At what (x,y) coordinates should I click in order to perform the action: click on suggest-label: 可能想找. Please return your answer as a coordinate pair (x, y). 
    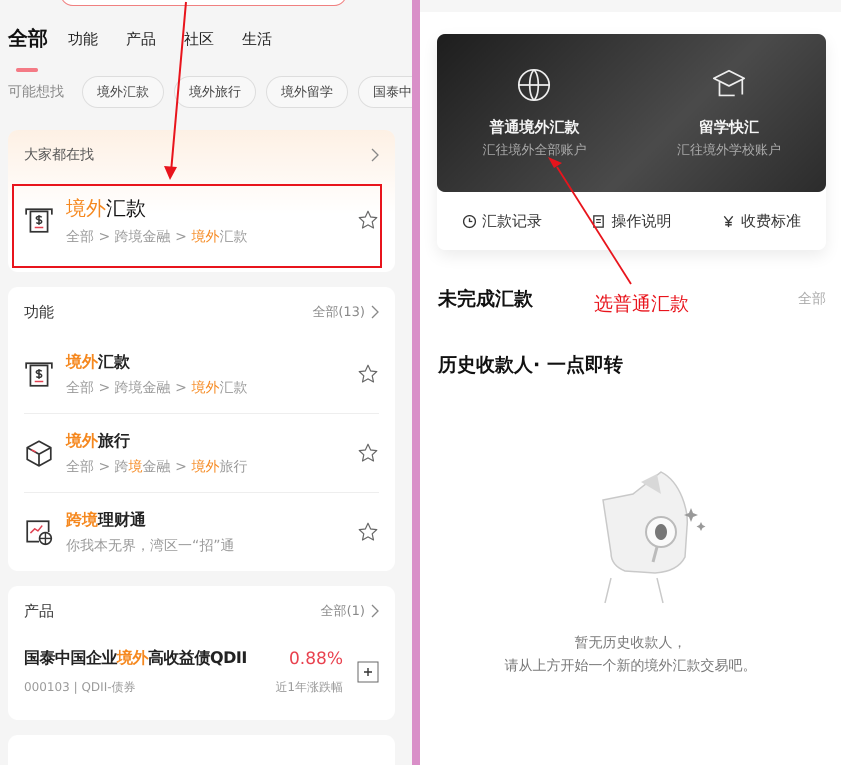
    Looking at the image, I should click on (36, 92).